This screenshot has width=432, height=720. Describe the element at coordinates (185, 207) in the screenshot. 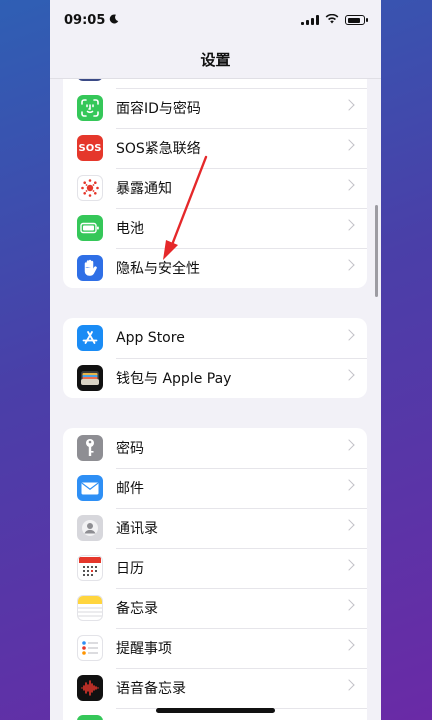

I see `annotation-arrow` at that location.